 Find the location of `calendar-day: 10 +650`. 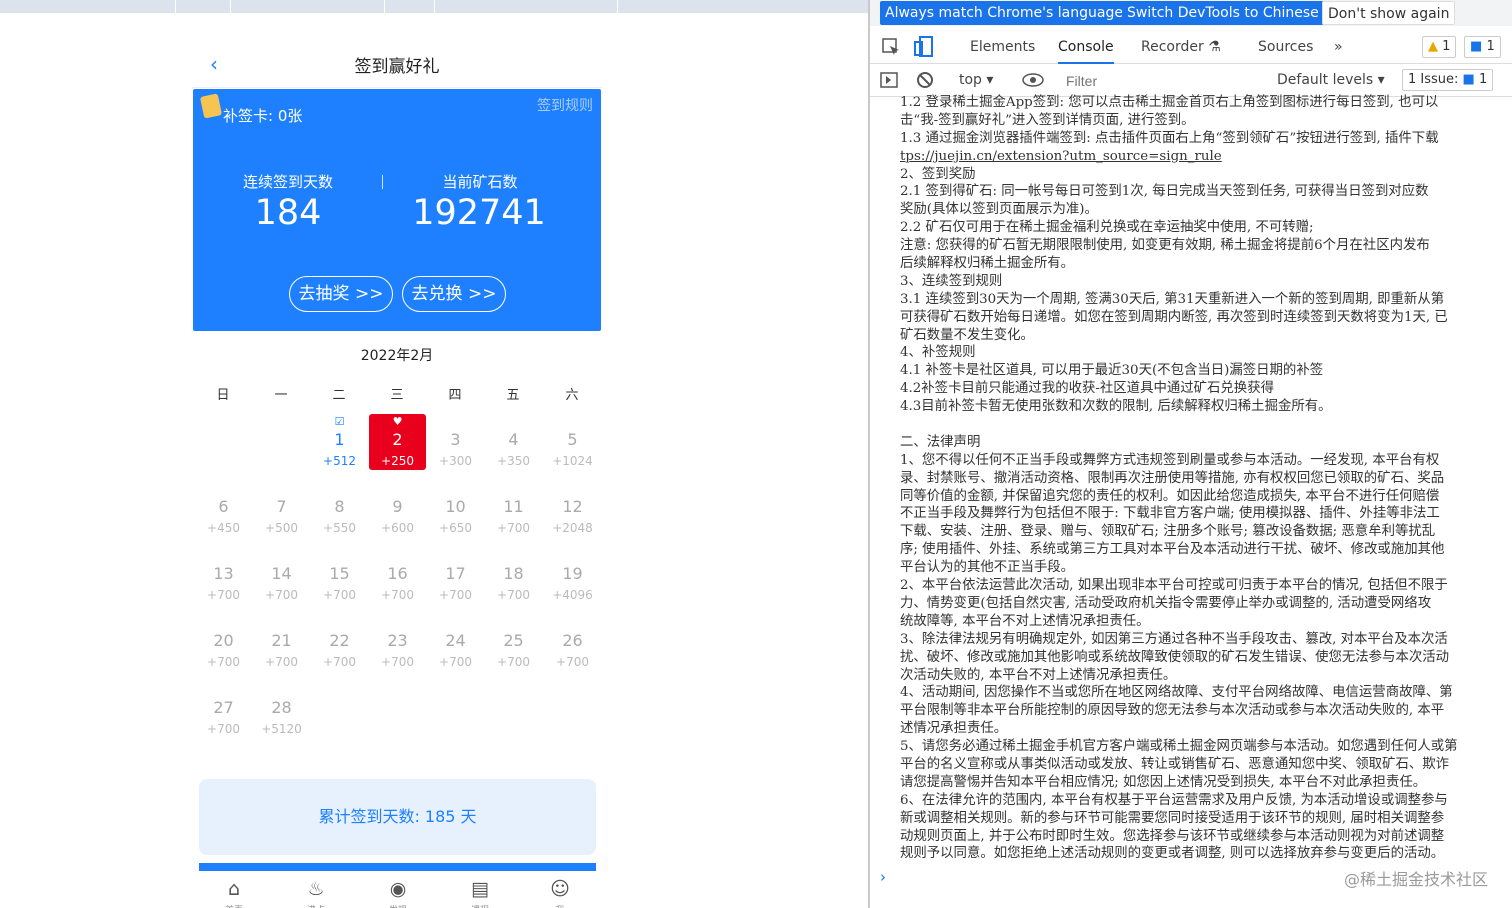

calendar-day: 10 +650 is located at coordinates (455, 509).